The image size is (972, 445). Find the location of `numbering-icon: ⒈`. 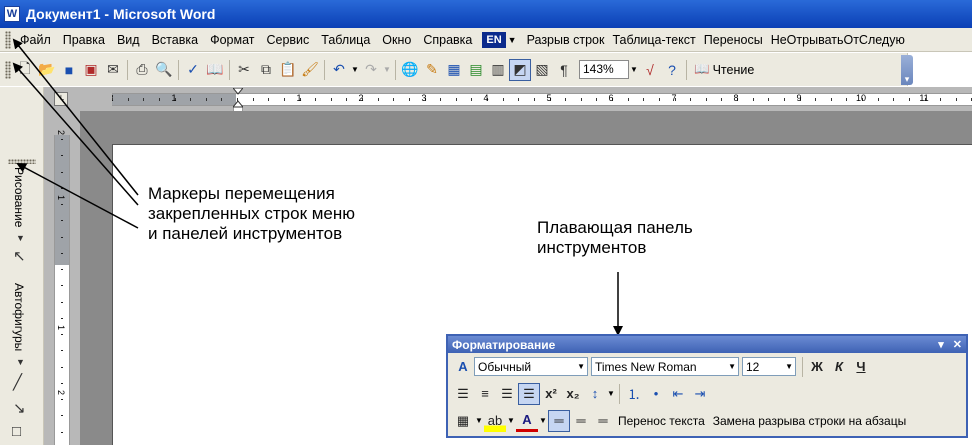

numbering-icon: ⒈ is located at coordinates (634, 394).